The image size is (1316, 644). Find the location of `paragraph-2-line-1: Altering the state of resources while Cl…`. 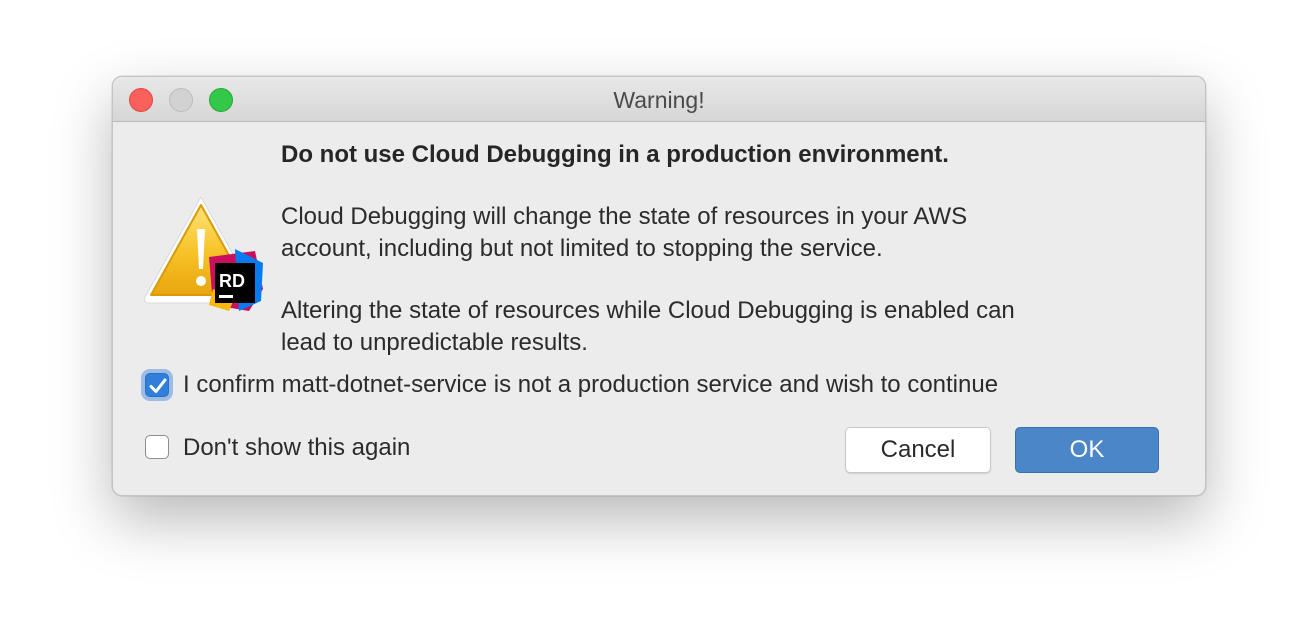

paragraph-2-line-1: Altering the state of resources while Cl… is located at coordinates (648, 310).